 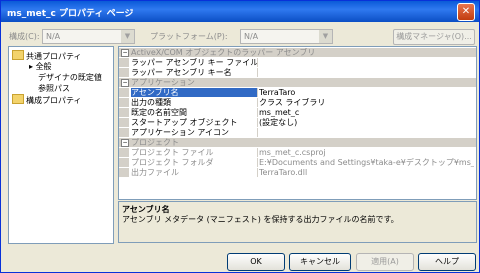 What do you see at coordinates (70, 77) in the screenshot?
I see `tree-item-designer-defaults: デザイナの既定値` at bounding box center [70, 77].